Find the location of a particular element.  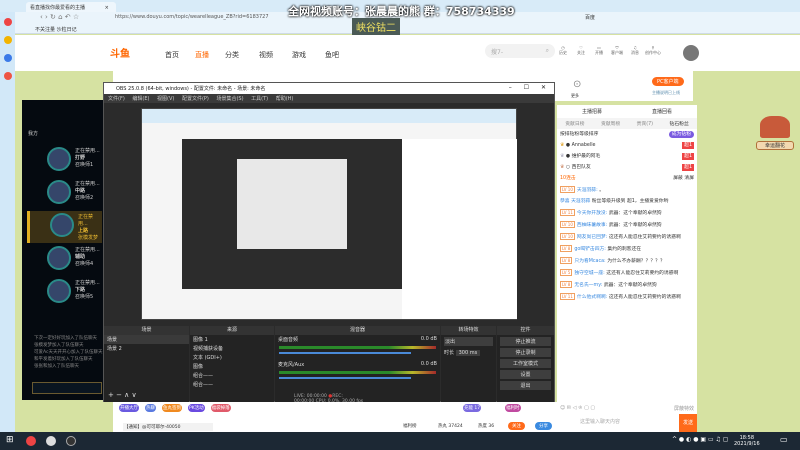

source-item: 图像 1 is located at coordinates (232, 339).